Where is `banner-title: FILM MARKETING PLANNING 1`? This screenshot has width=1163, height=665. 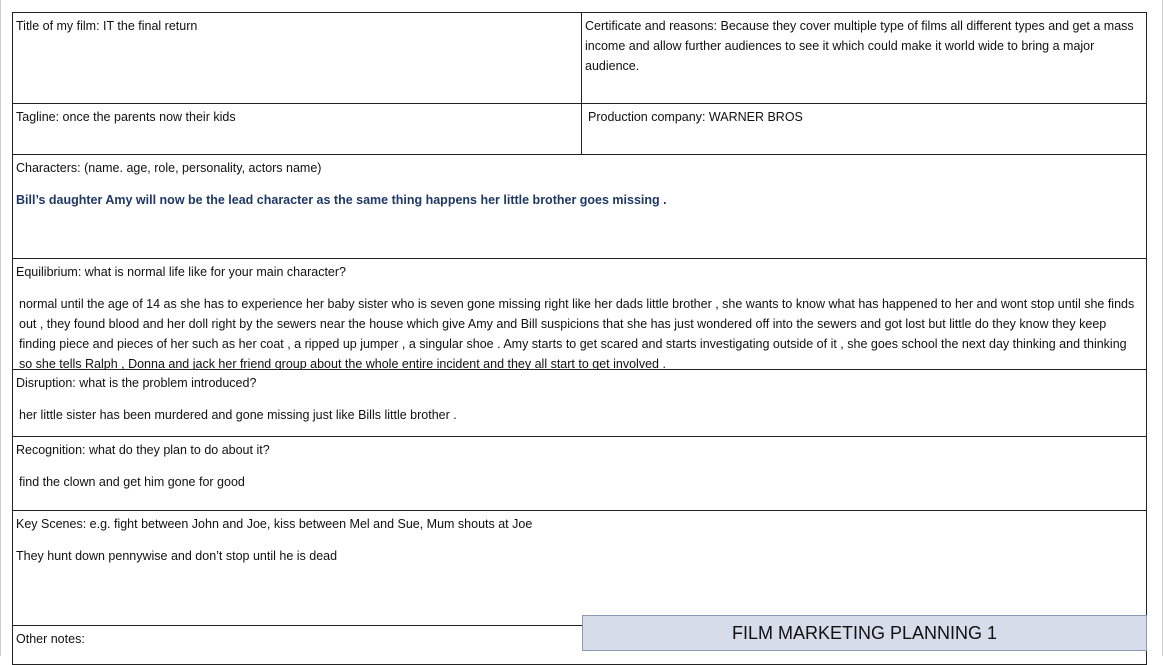
banner-title: FILM MARKETING PLANNING 1 is located at coordinates (864, 632).